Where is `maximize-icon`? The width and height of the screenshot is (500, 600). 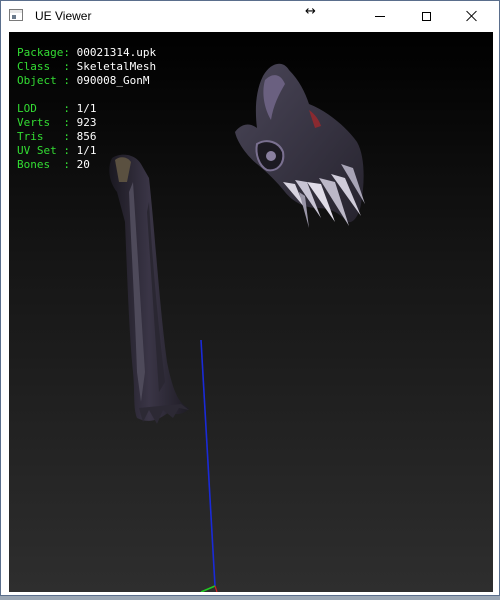 maximize-icon is located at coordinates (426, 16).